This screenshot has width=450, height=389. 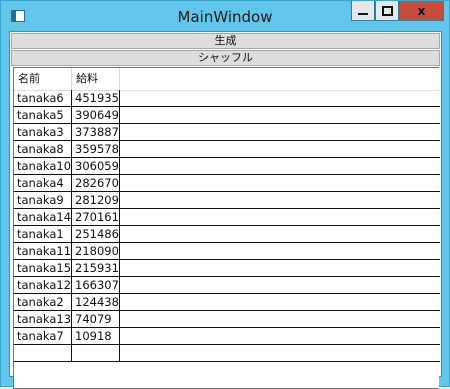 What do you see at coordinates (227, 217) in the screenshot?
I see `table-row: tanaka14 270161` at bounding box center [227, 217].